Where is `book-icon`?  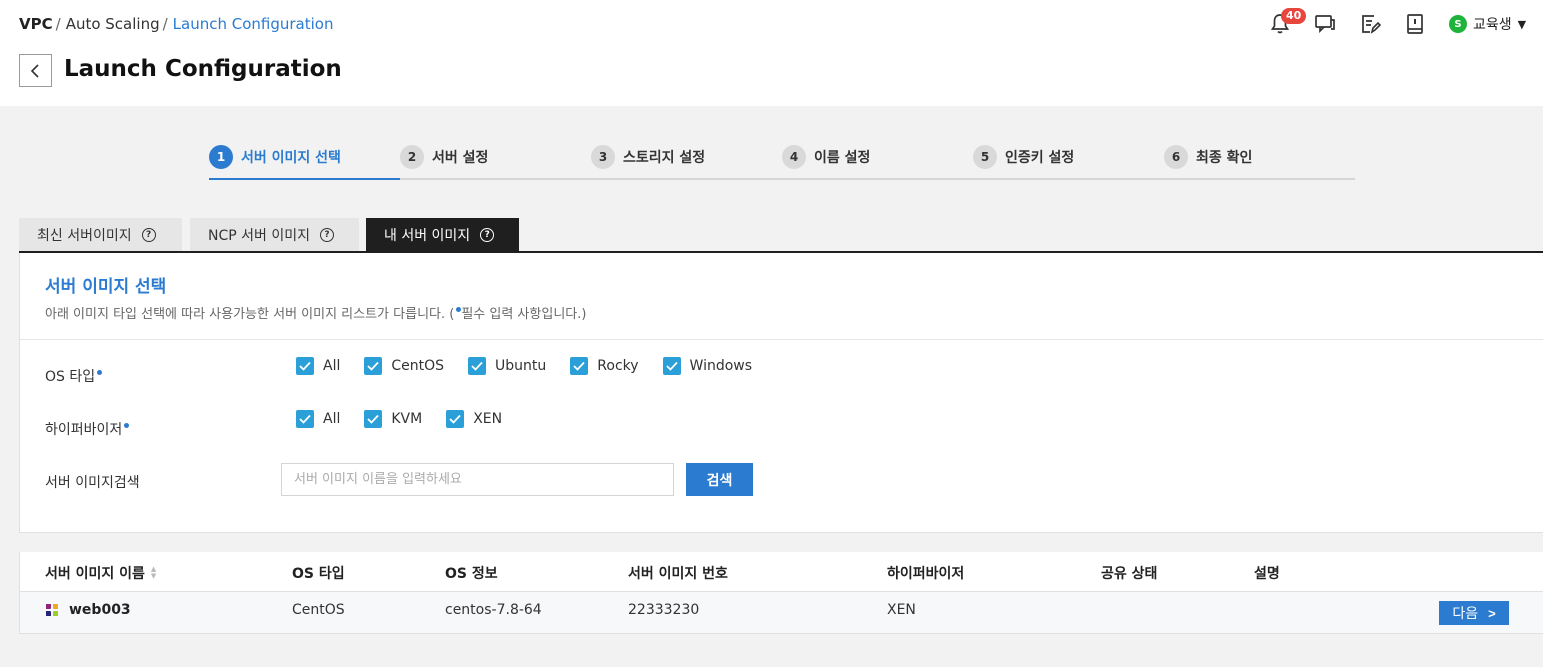
book-icon is located at coordinates (1415, 24).